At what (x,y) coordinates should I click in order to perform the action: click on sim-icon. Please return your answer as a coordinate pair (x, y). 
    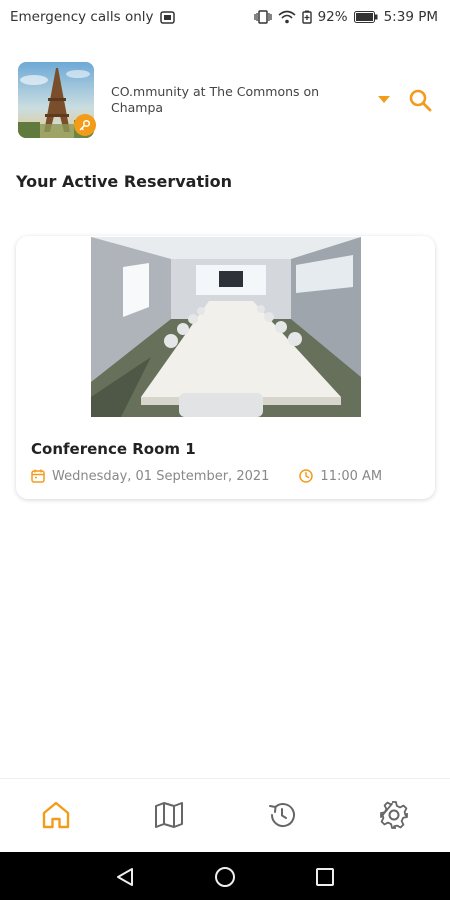
    Looking at the image, I should click on (167, 17).